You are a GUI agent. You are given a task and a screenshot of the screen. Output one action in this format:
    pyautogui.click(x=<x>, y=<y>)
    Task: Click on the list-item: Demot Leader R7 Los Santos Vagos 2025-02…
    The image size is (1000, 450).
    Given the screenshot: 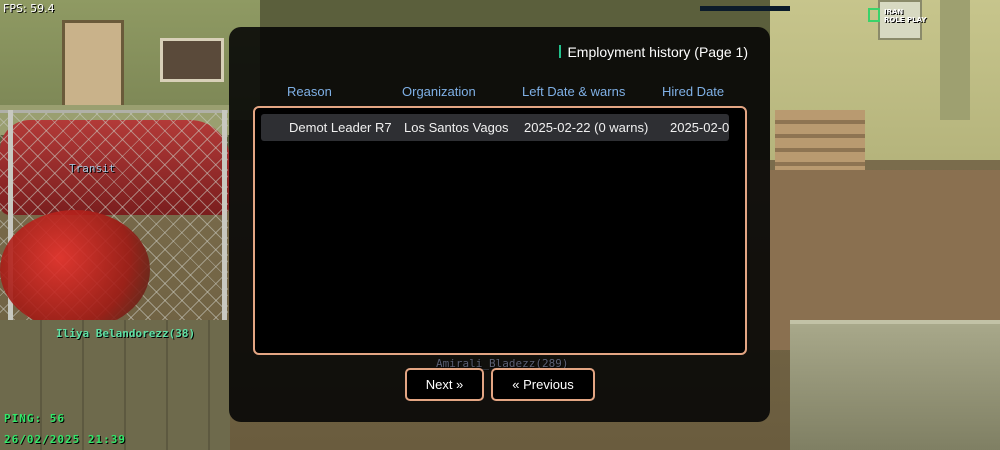 What is the action you would take?
    pyautogui.click(x=495, y=127)
    